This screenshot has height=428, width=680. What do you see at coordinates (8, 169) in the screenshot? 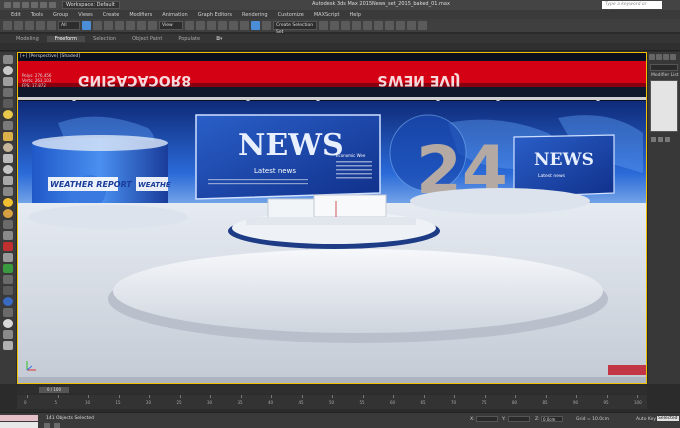
I see `torus-icon` at bounding box center [8, 169].